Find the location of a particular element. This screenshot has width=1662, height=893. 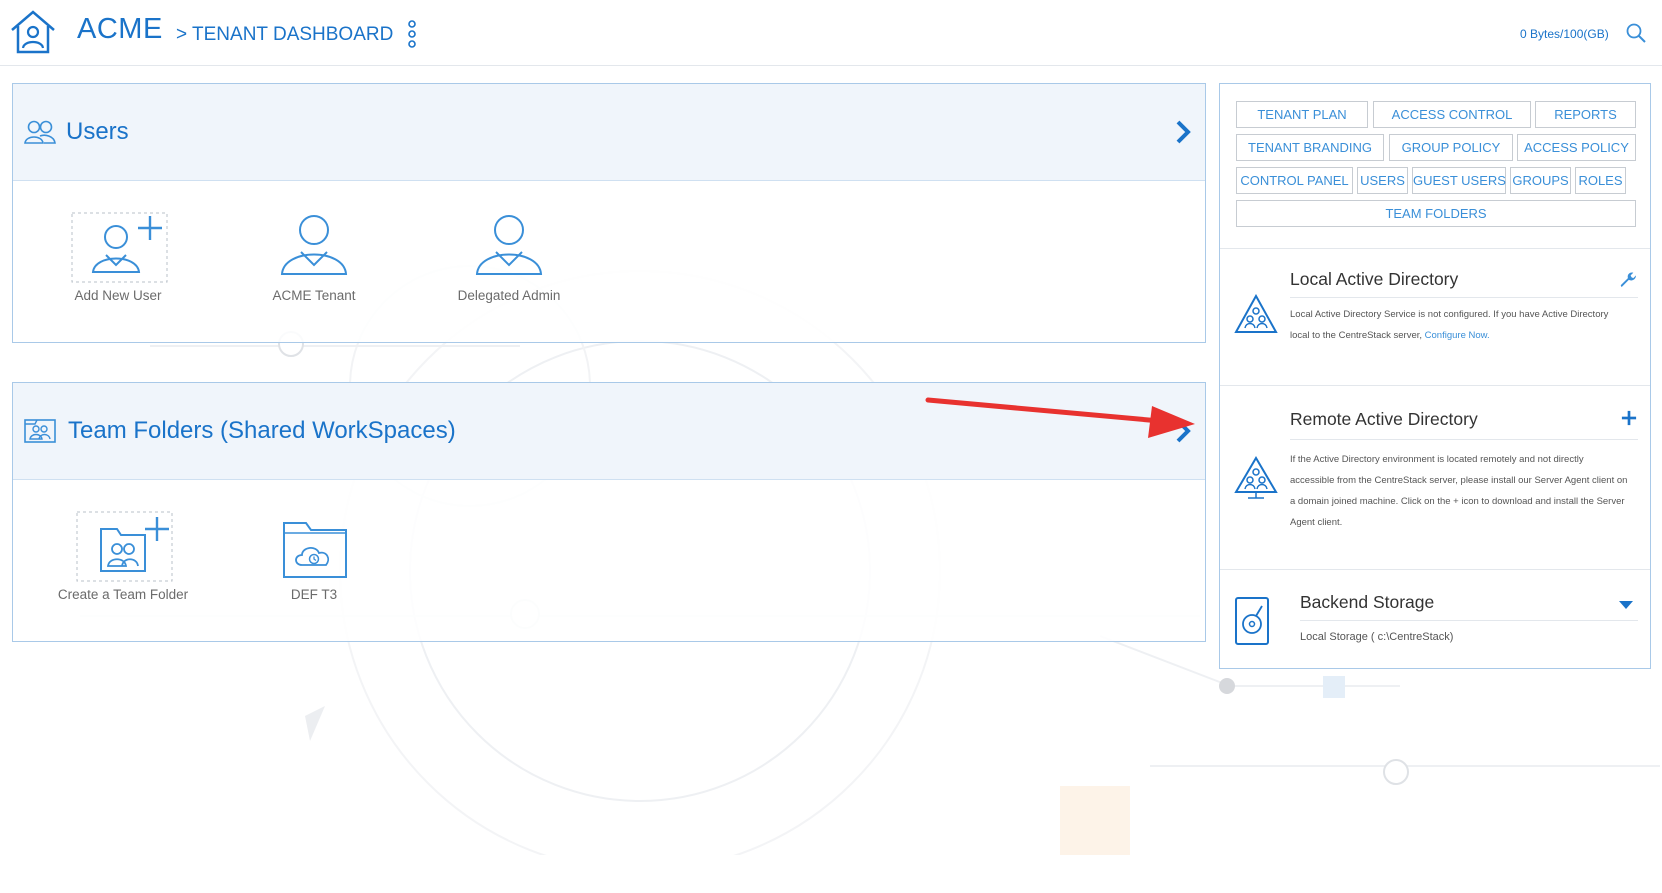

users-panel-title: Users is located at coordinates (97, 131).